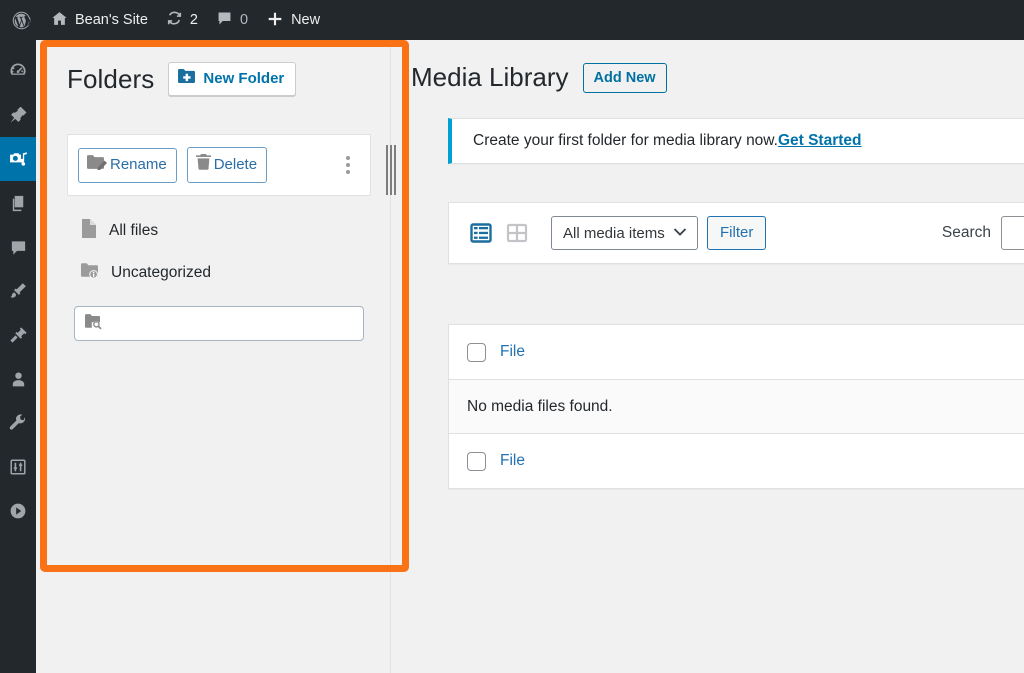 This screenshot has width=1024, height=673. What do you see at coordinates (476, 352) in the screenshot?
I see `select-all-checkbox-top` at bounding box center [476, 352].